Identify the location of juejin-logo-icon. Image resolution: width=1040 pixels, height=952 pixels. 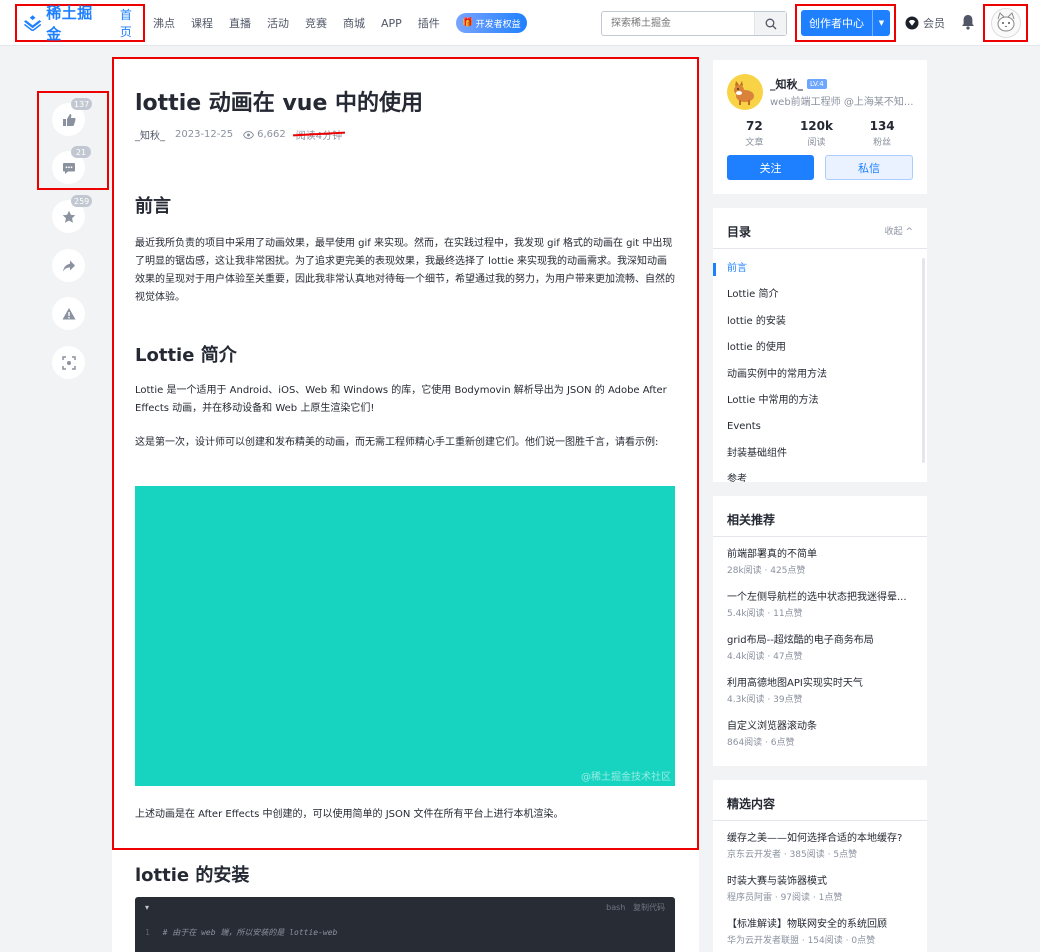
(32, 23).